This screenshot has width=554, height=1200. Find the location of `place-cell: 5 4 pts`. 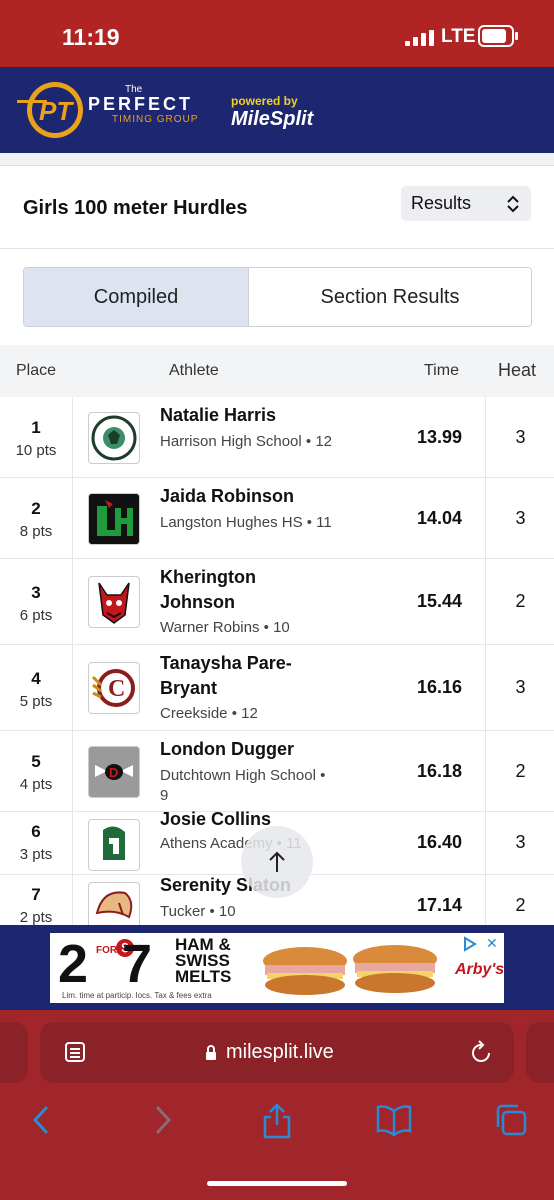

place-cell: 5 4 pts is located at coordinates (36, 771).